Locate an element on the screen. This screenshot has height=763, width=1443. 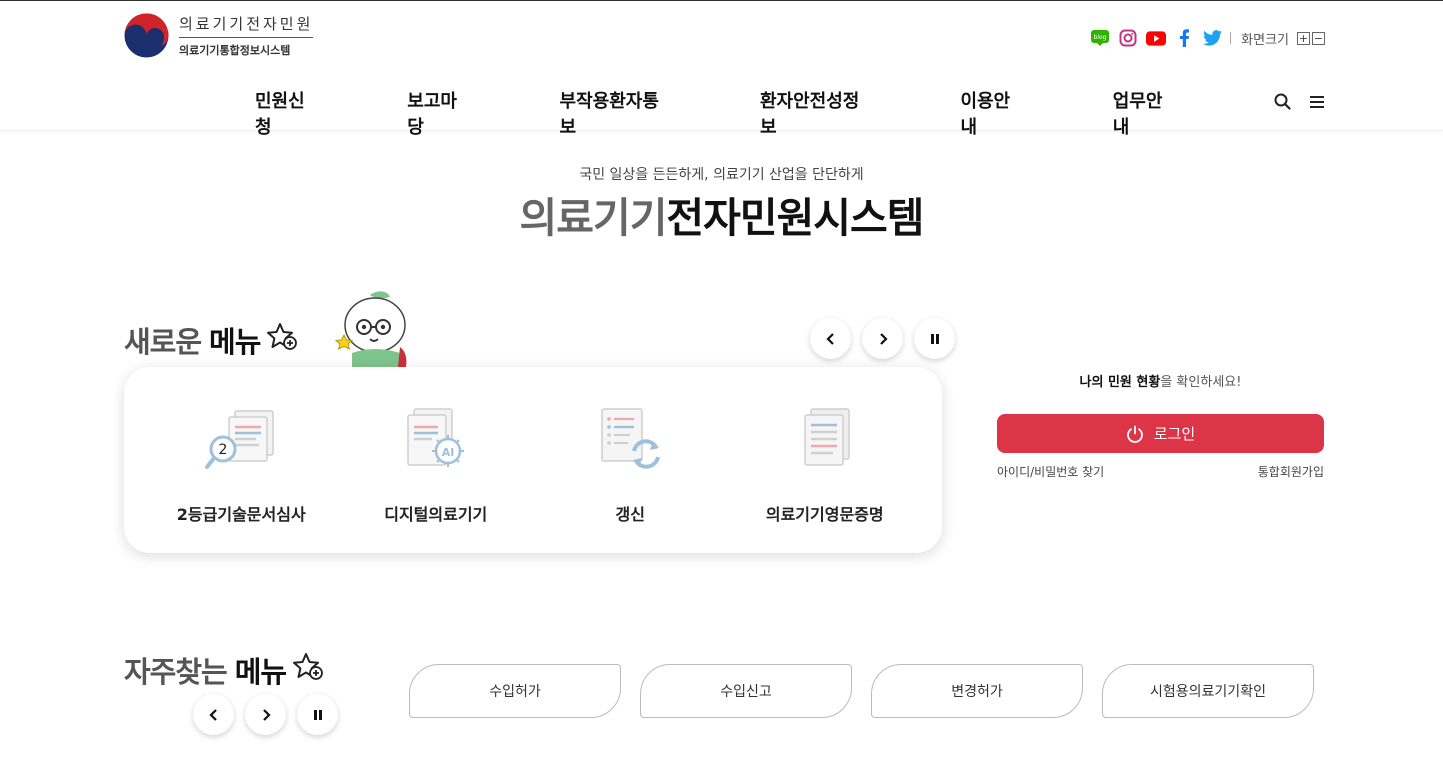
renewal-document-icon is located at coordinates (631, 438).